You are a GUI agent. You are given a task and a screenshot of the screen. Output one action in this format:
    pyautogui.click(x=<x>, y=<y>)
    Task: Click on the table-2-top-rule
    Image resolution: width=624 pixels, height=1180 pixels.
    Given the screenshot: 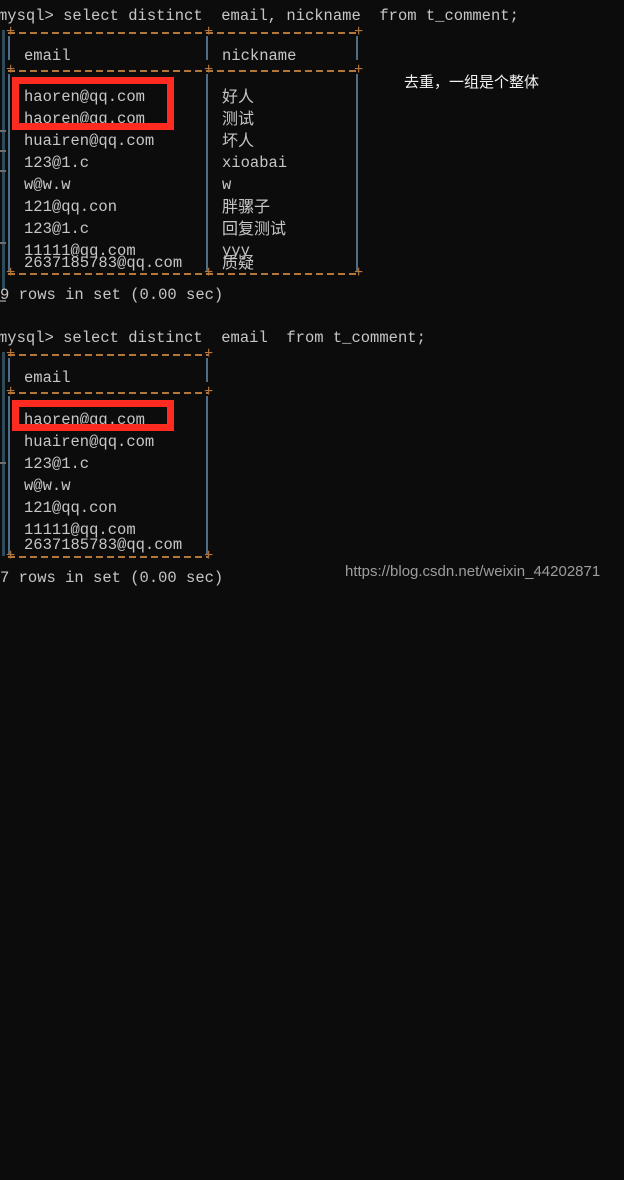 What is the action you would take?
    pyautogui.click(x=108, y=355)
    